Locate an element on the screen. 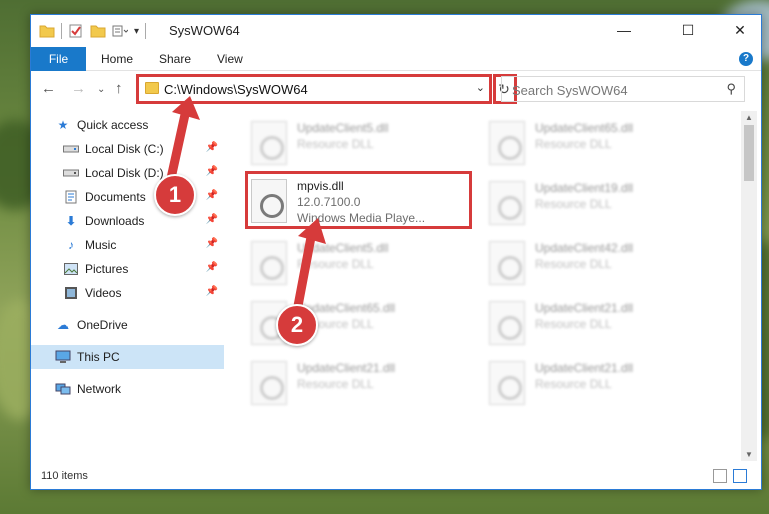 This screenshot has width=769, height=514. sidebar-item-local-disk-c: Local Disk (C:) 📌 is located at coordinates (127, 149).